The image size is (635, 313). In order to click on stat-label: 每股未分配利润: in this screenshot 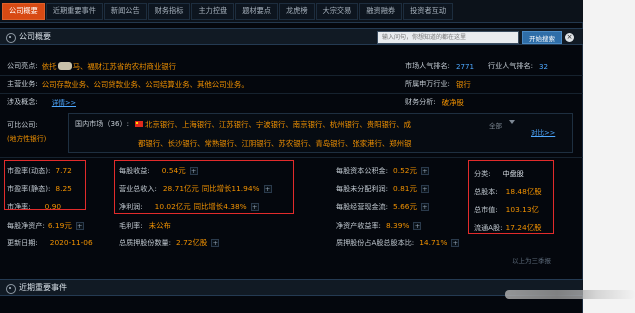, I will do `click(362, 188)`.